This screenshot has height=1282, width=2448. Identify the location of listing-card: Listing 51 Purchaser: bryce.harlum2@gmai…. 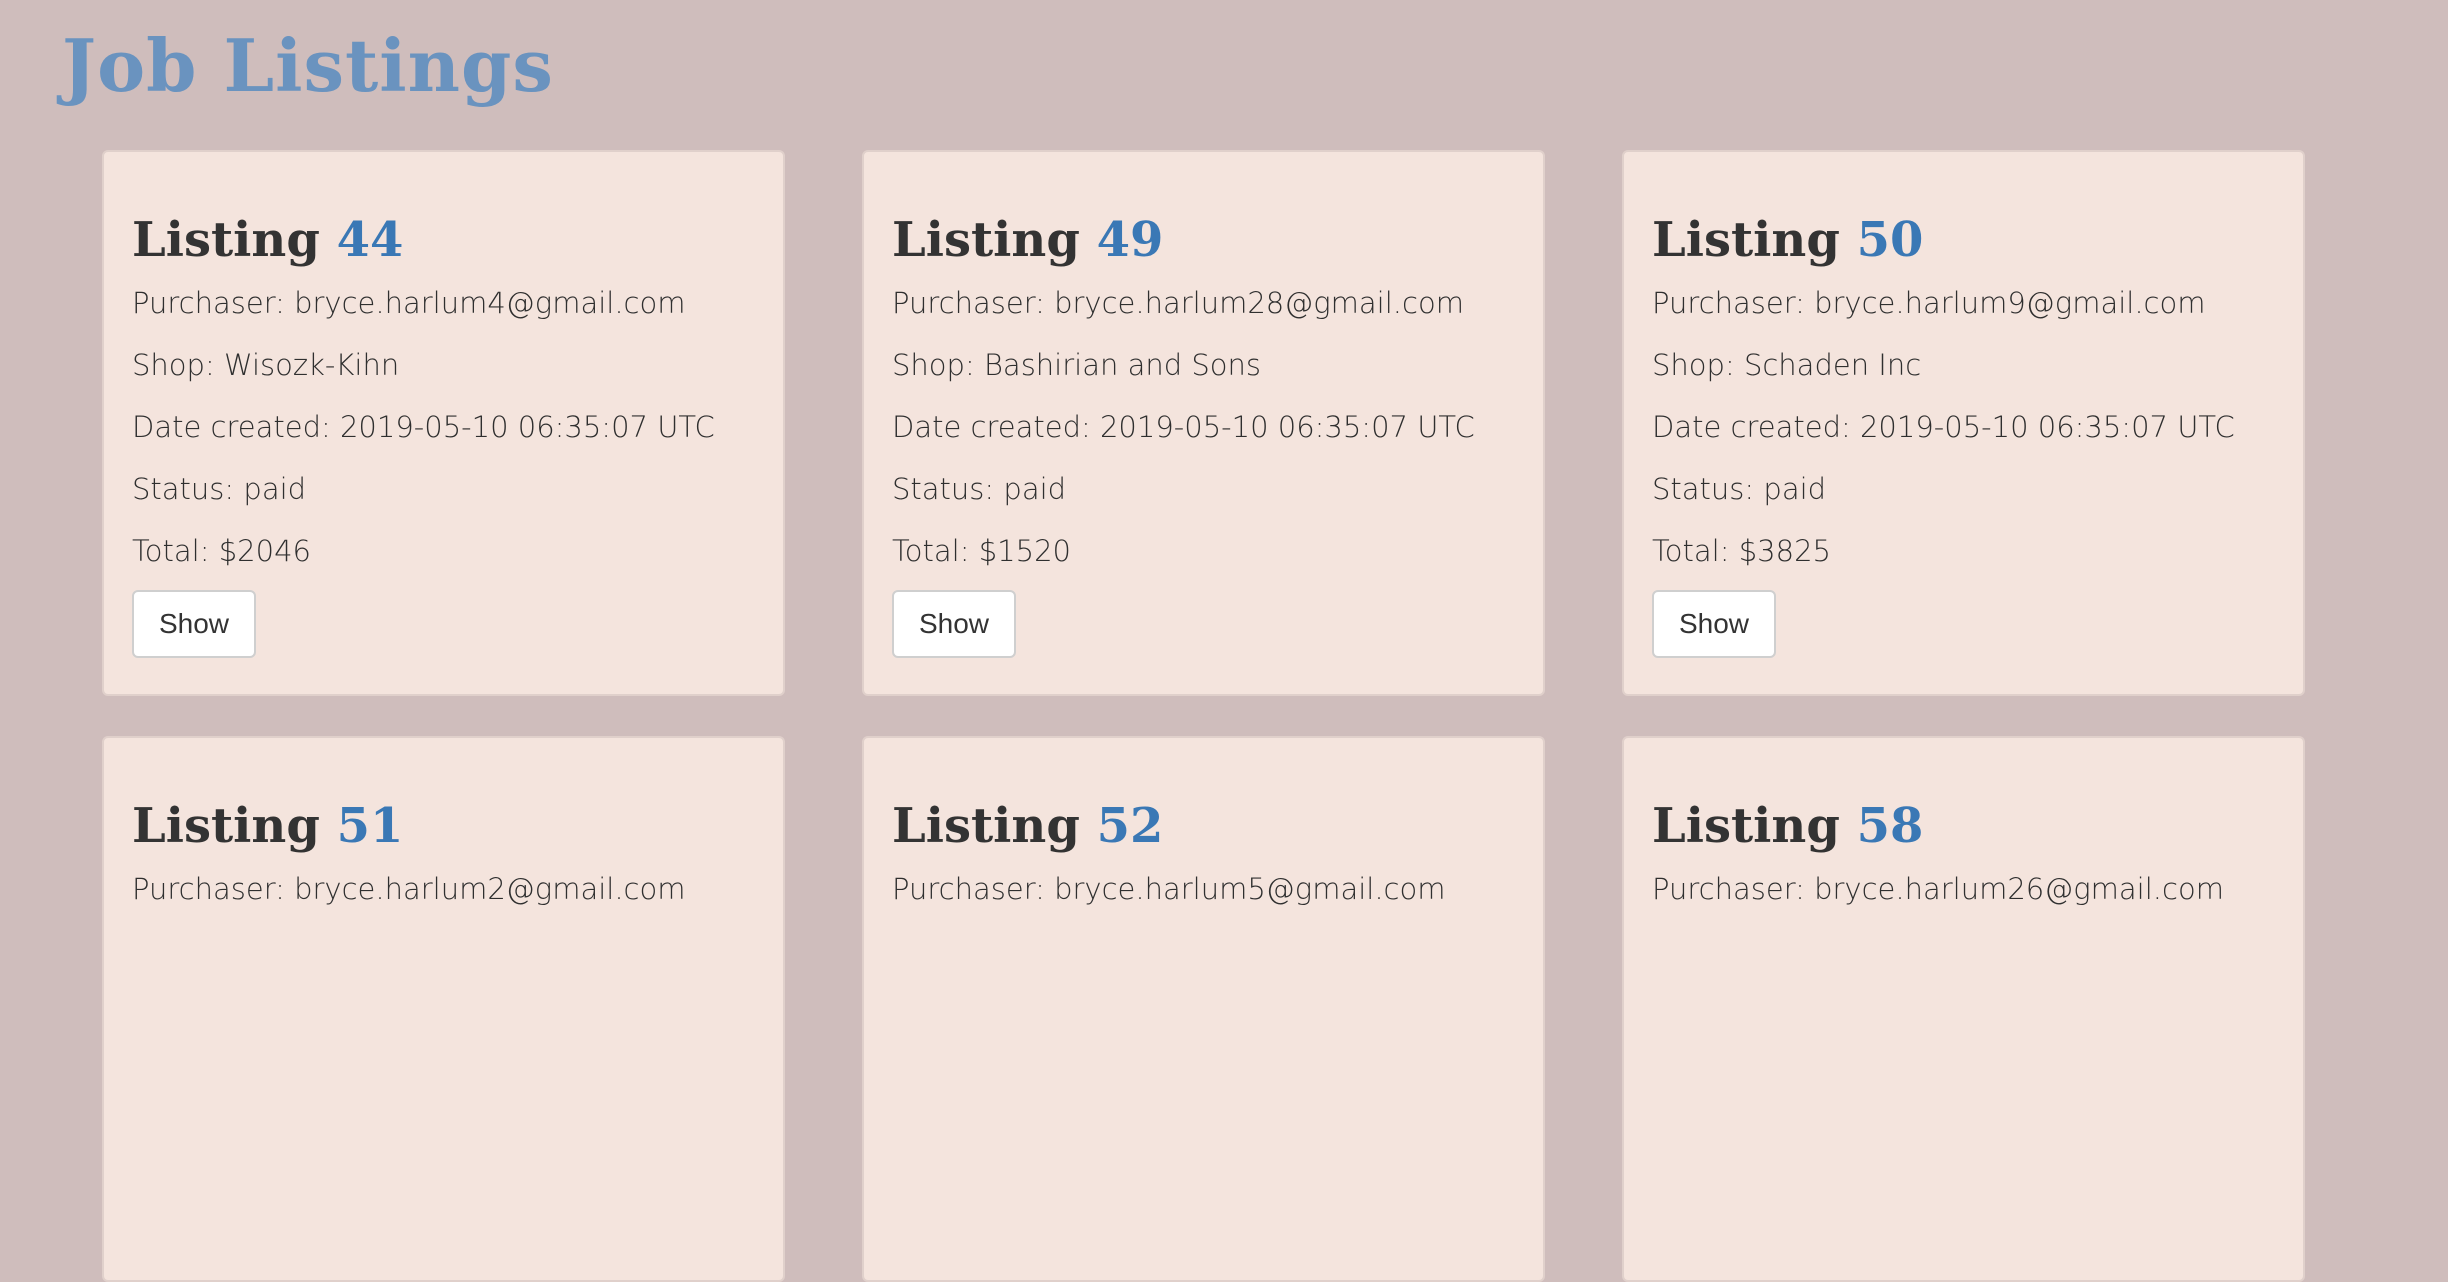
(443, 1009).